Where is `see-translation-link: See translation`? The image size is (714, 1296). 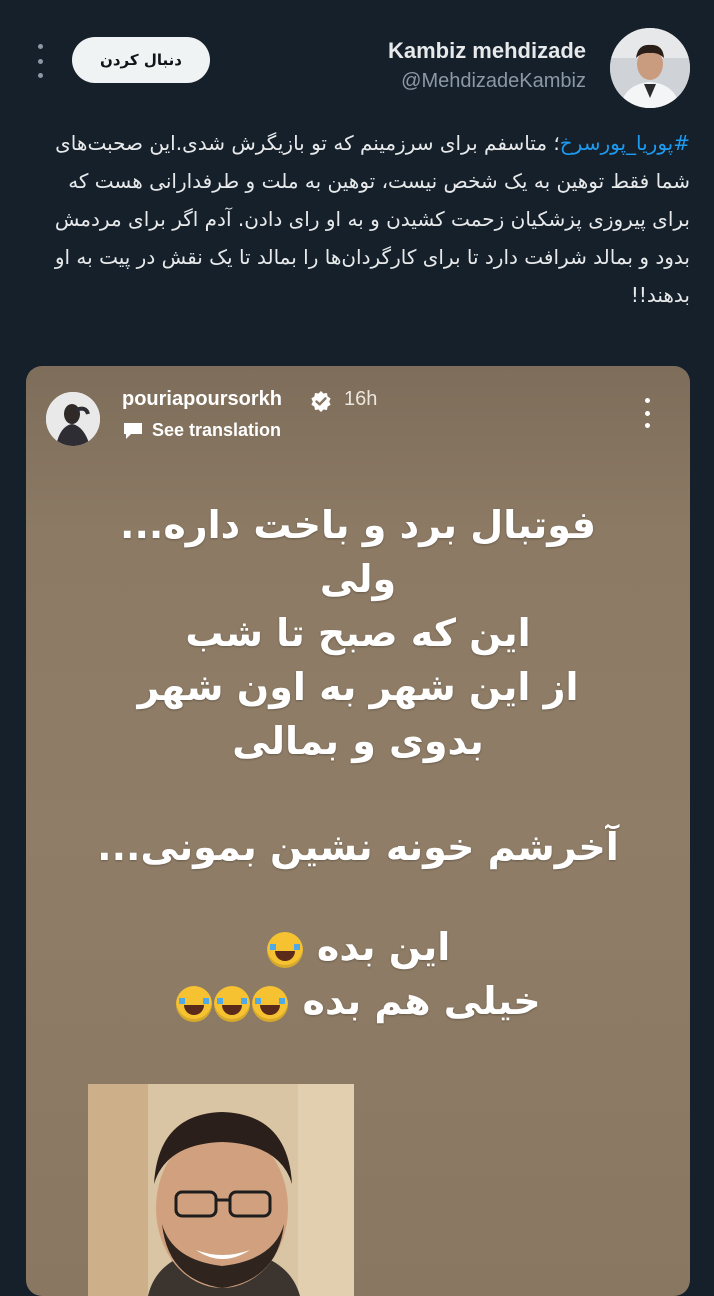
see-translation-link: See translation is located at coordinates (201, 430).